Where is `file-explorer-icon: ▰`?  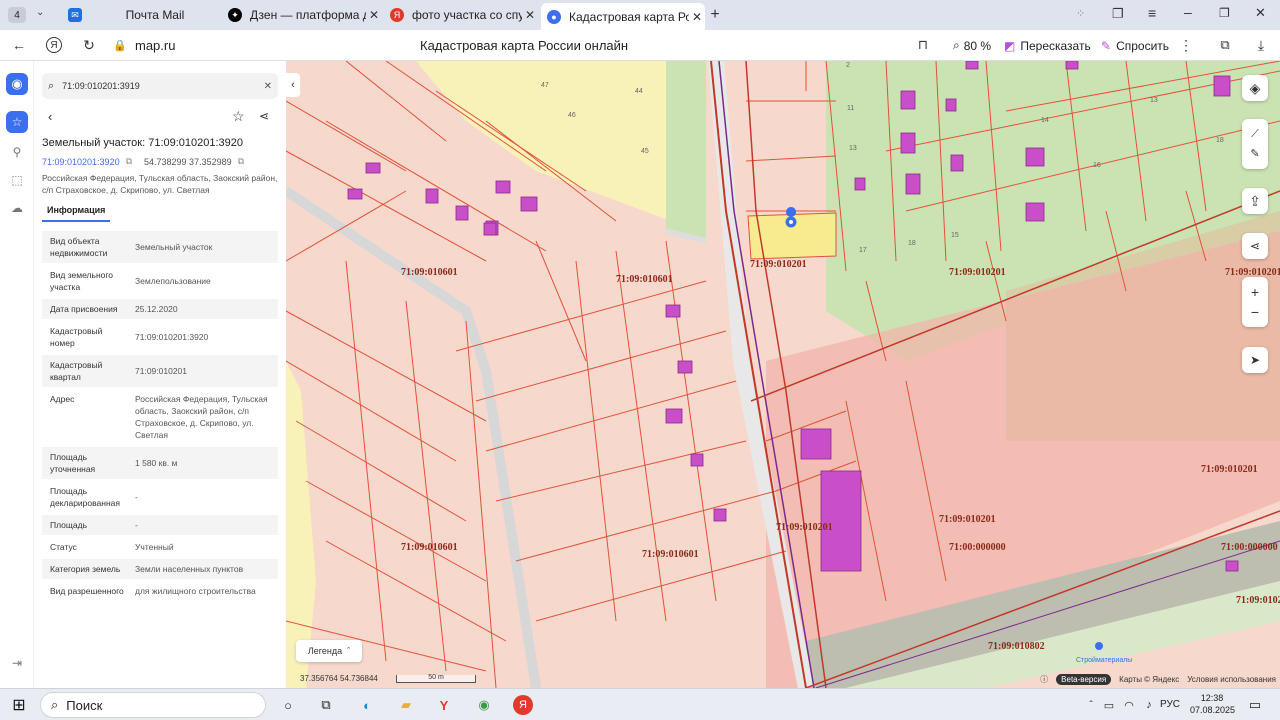
file-explorer-icon: ▰ is located at coordinates (406, 705).